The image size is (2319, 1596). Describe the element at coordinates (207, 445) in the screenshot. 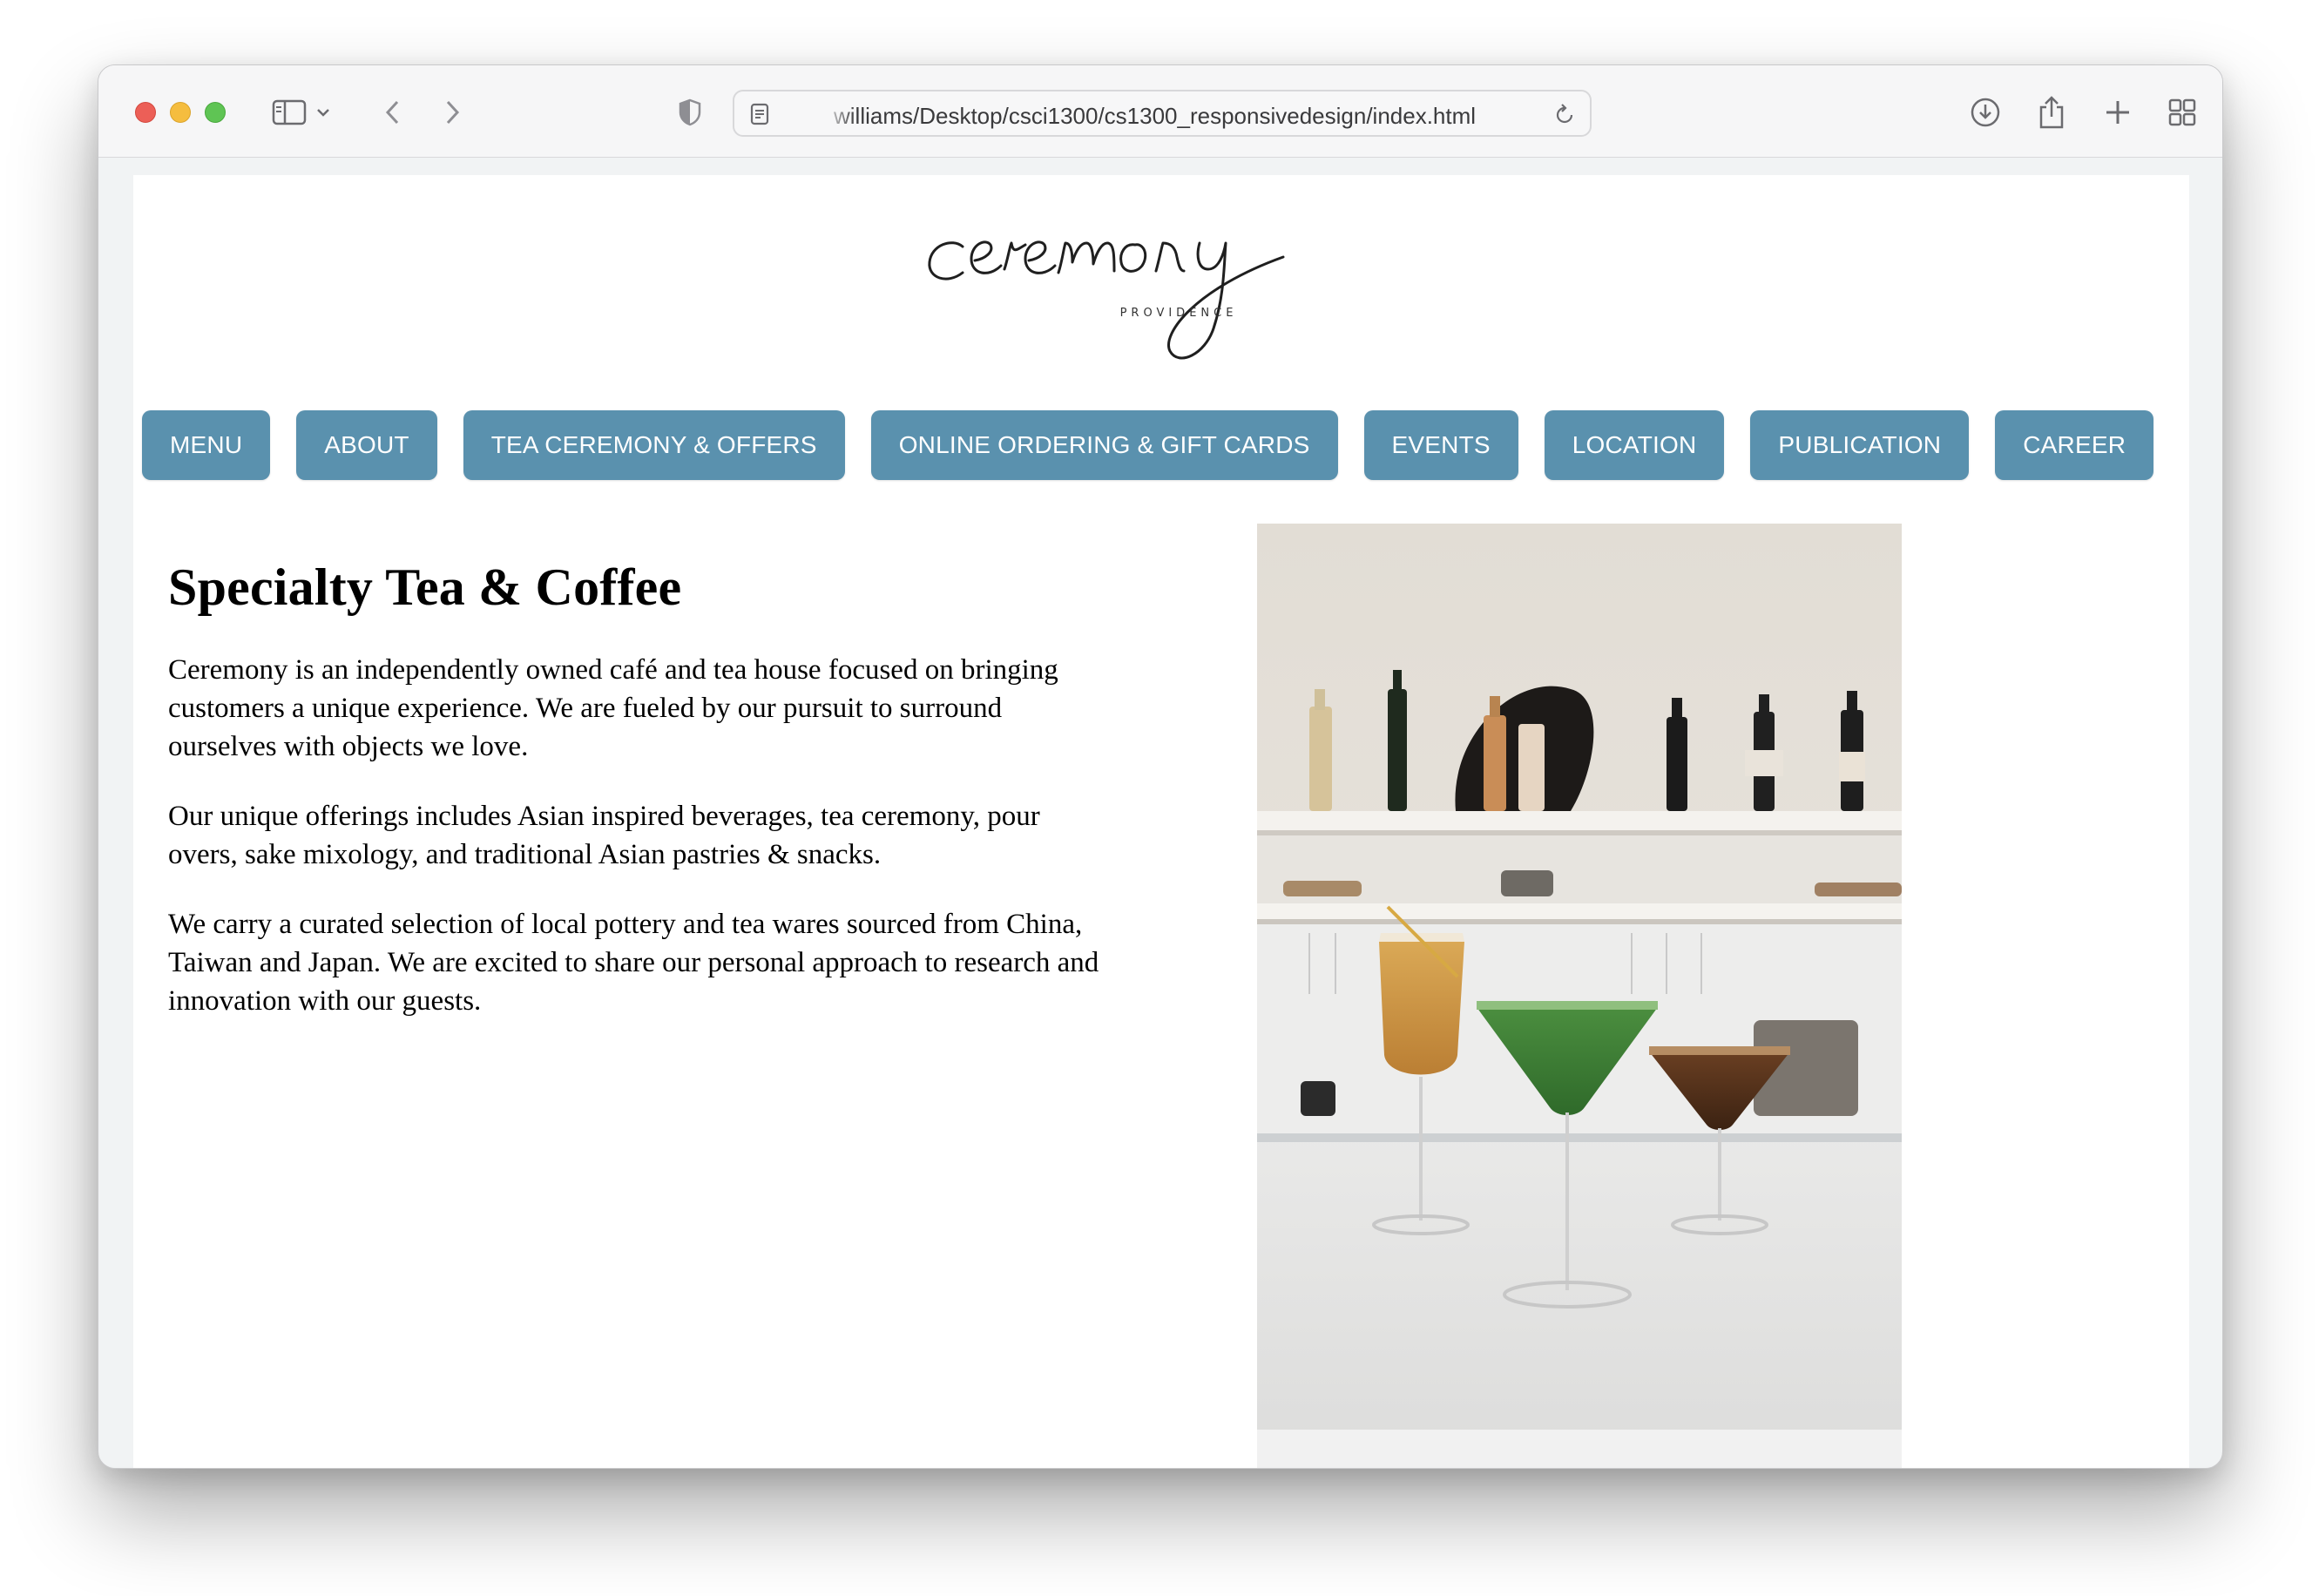

I see `nav-menu-button: MENU` at that location.